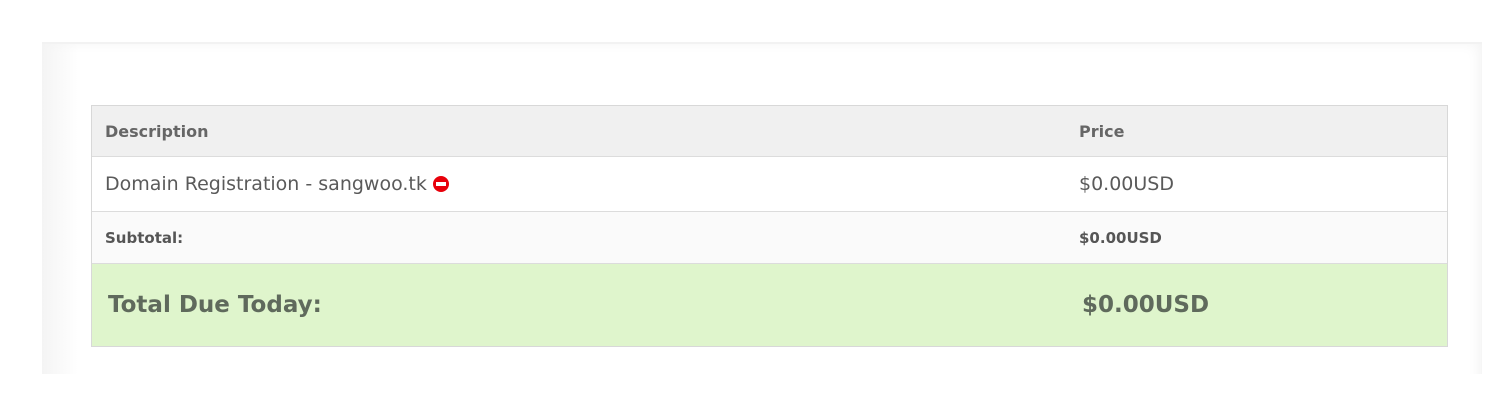 Image resolution: width=1504 pixels, height=414 pixels. Describe the element at coordinates (1120, 237) in the screenshot. I see `subtotal-value: $0.00USD` at that location.